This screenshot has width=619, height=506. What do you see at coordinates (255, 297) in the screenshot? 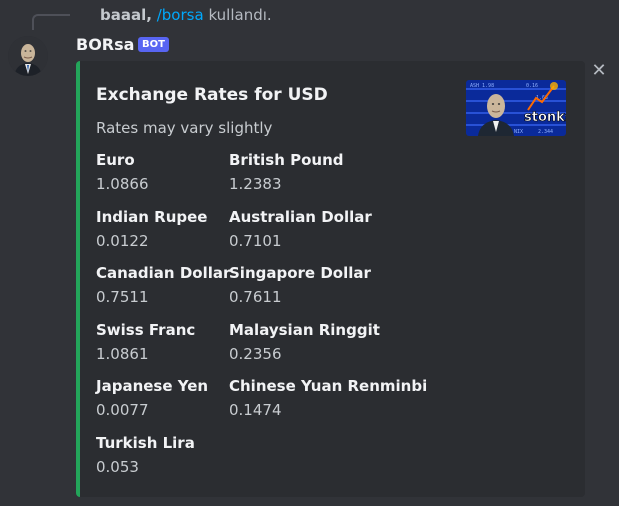
I see `field-value: 0.7611` at bounding box center [255, 297].